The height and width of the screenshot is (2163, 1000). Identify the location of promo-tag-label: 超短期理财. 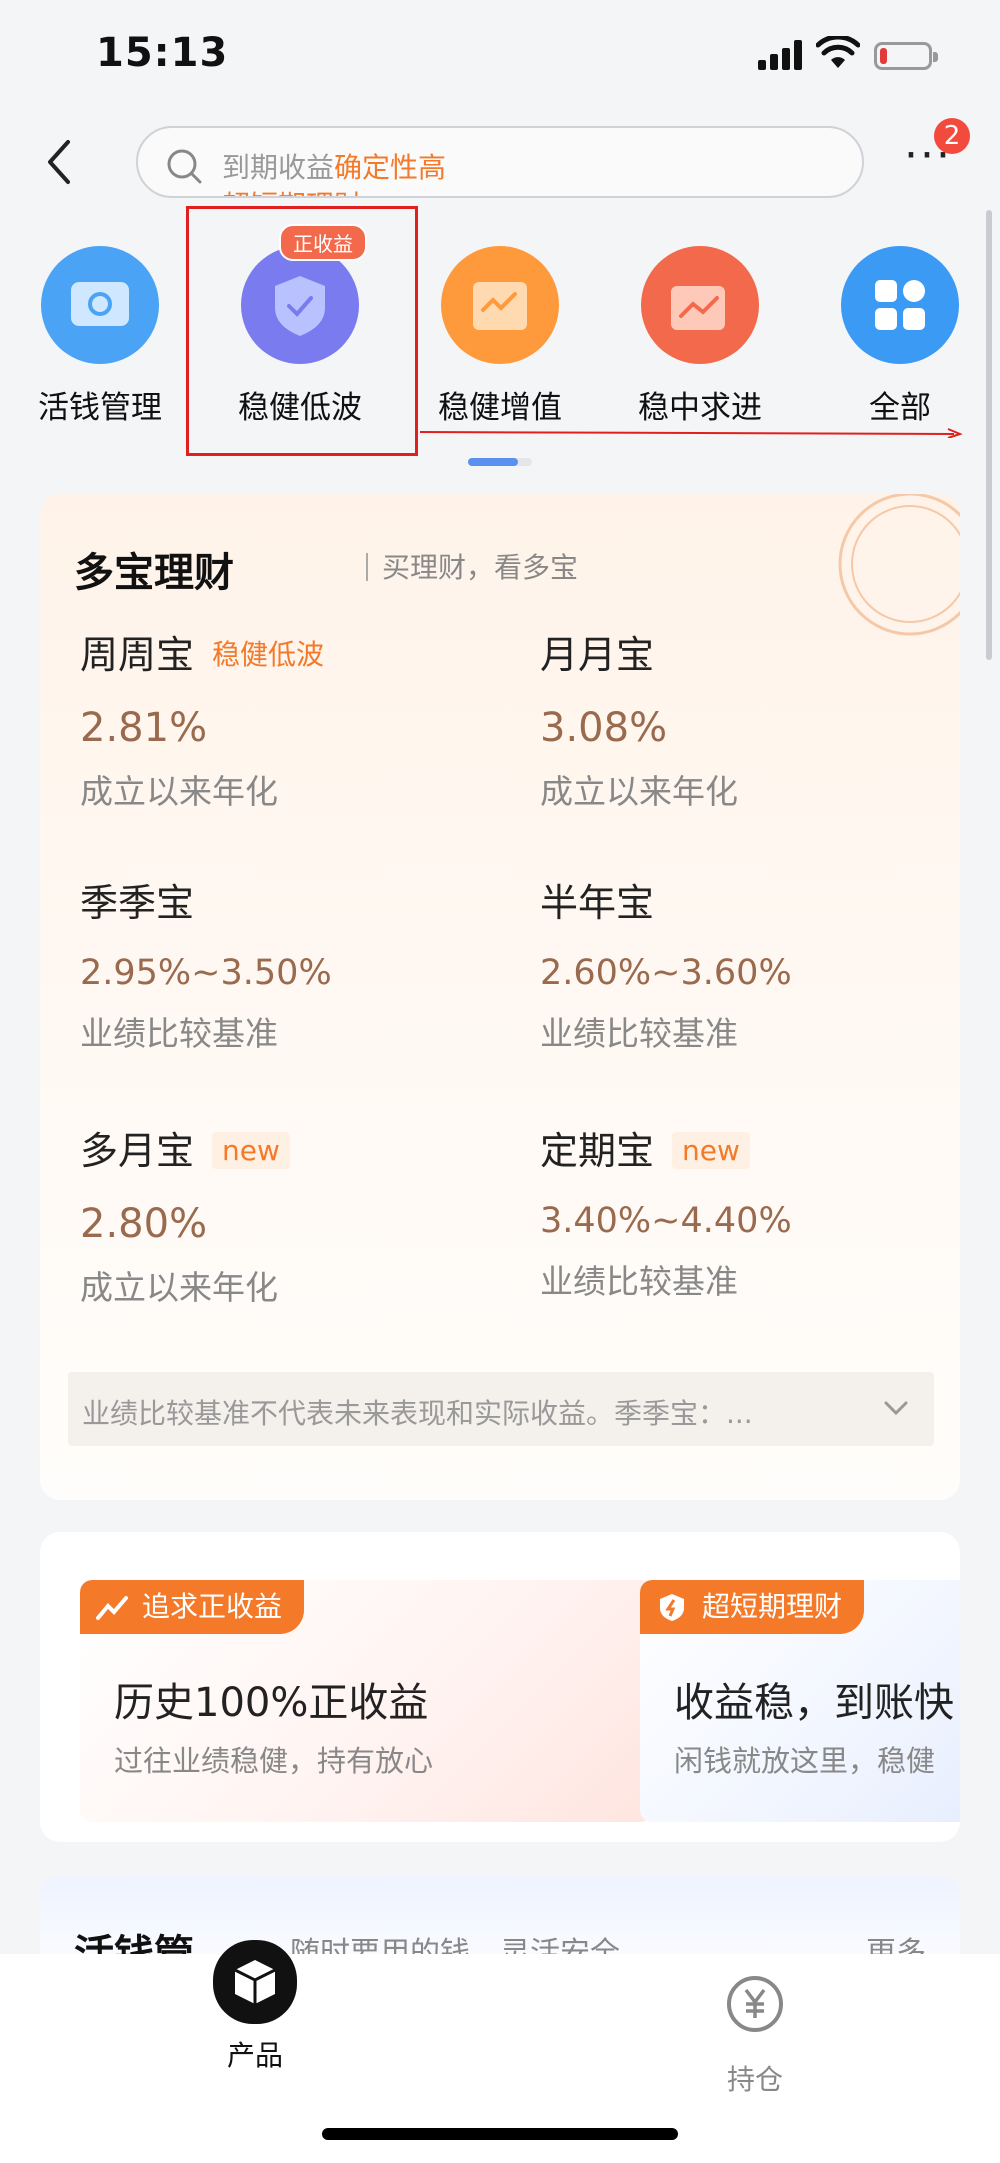
(772, 1606).